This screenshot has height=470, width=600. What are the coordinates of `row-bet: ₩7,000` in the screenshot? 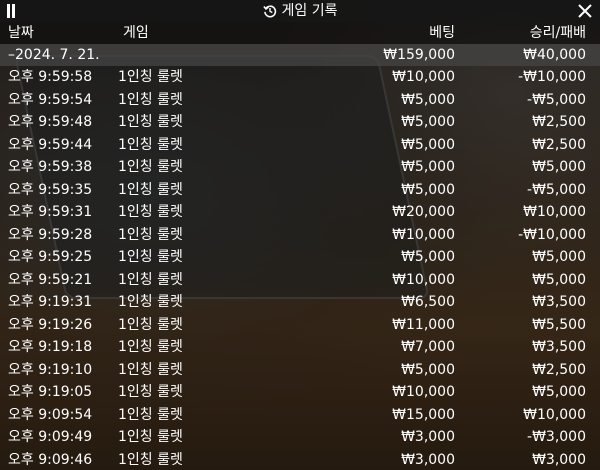 It's located at (428, 347).